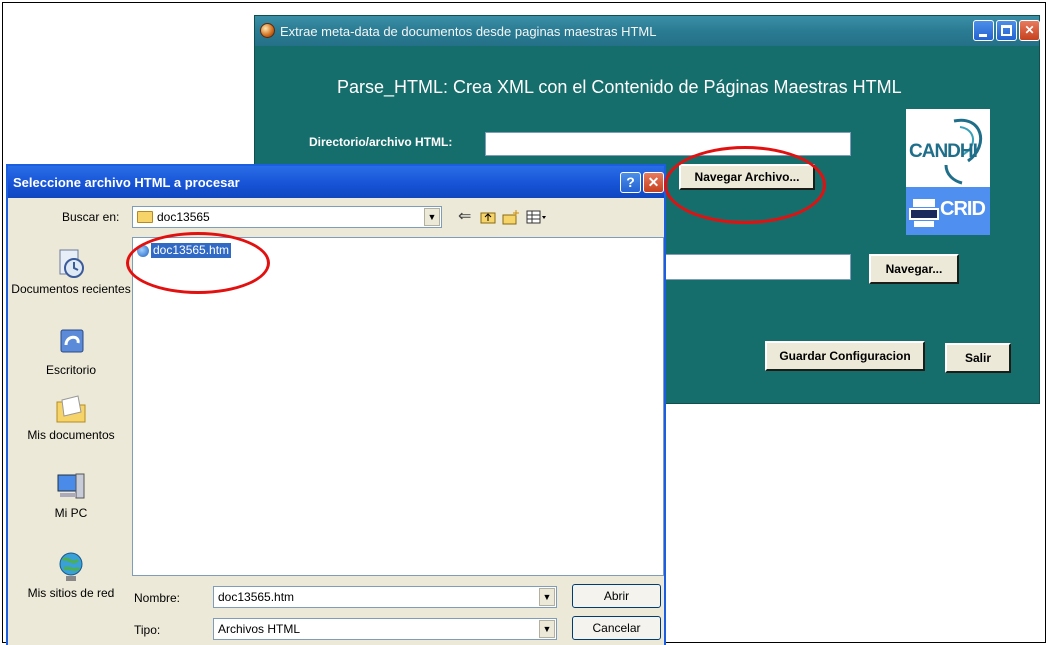 The image size is (1048, 645). Describe the element at coordinates (668, 144) in the screenshot. I see `directory-input` at that location.